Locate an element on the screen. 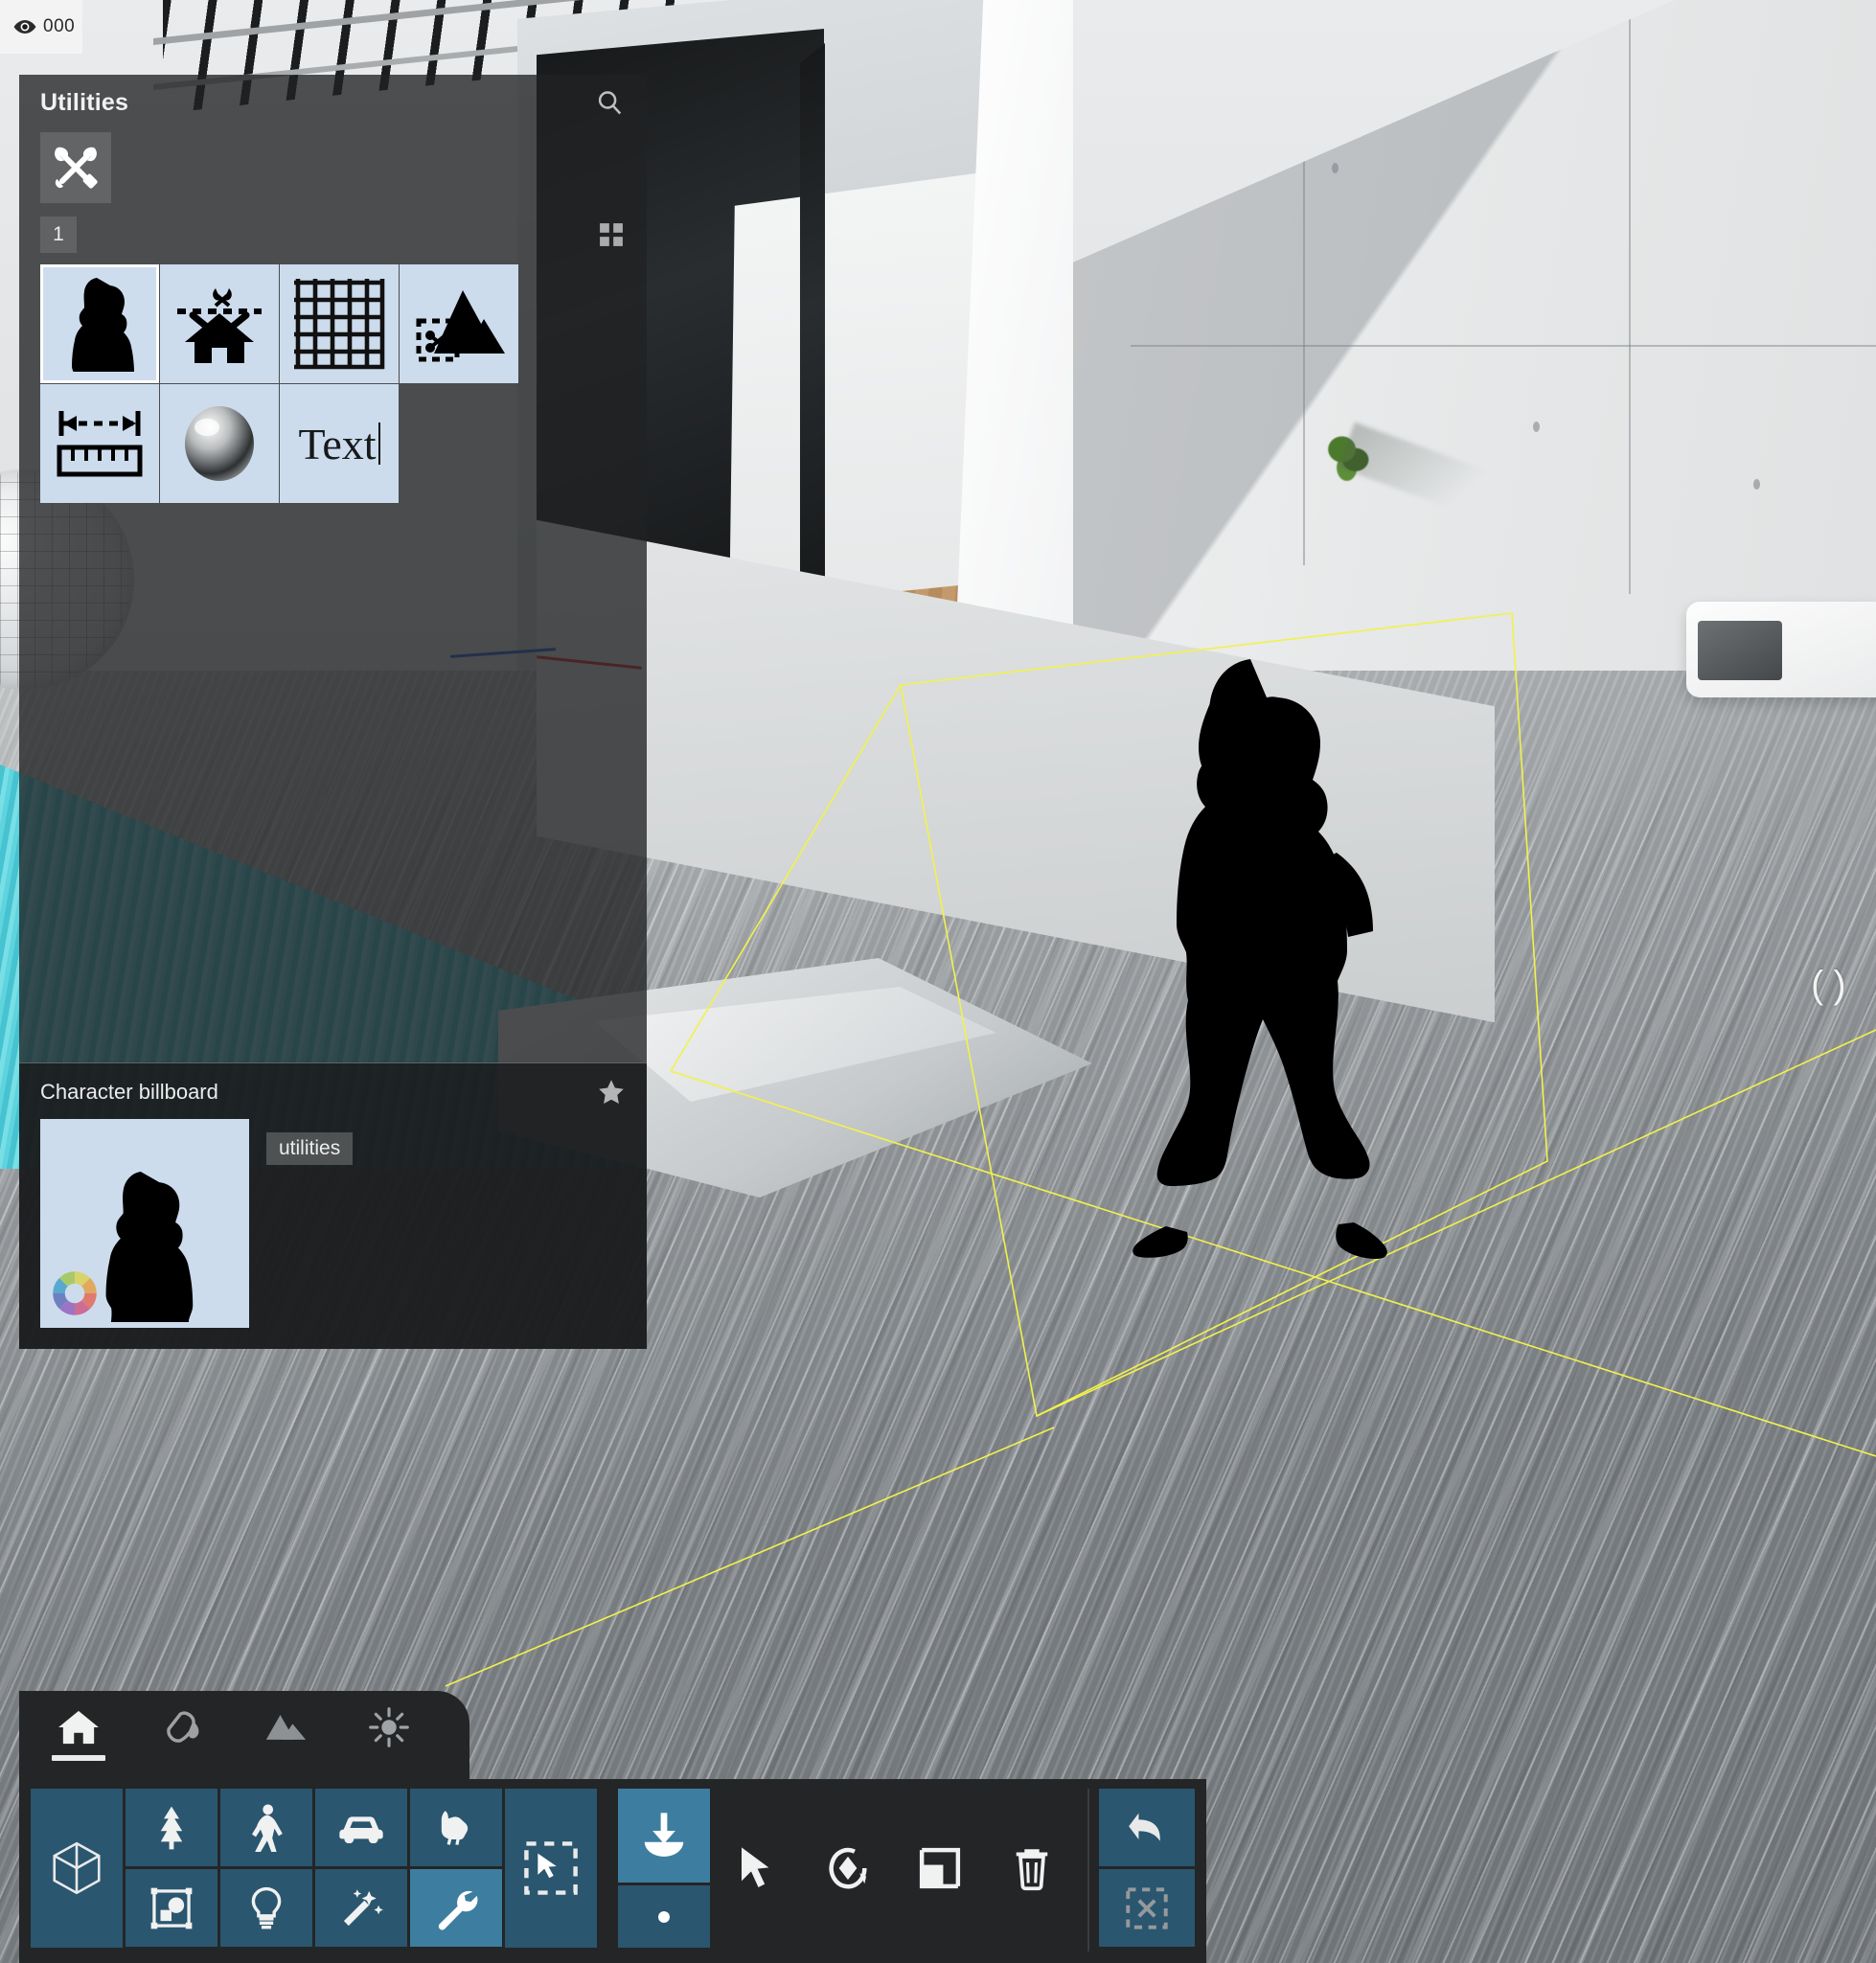 Image resolution: width=1876 pixels, height=1963 pixels. detail-header: Character billboard is located at coordinates (333, 1093).